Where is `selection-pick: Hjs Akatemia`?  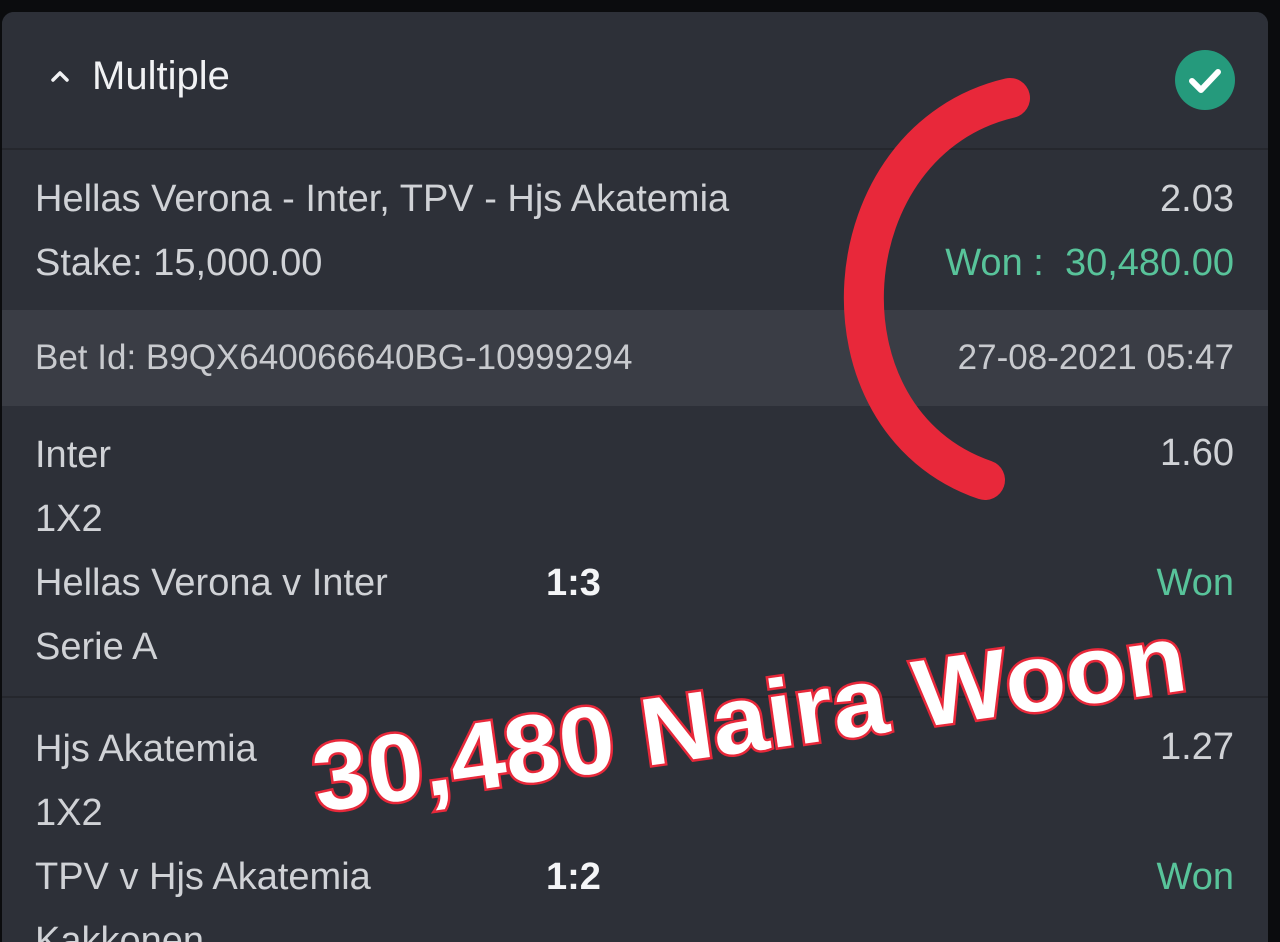
selection-pick: Hjs Akatemia is located at coordinates (146, 749).